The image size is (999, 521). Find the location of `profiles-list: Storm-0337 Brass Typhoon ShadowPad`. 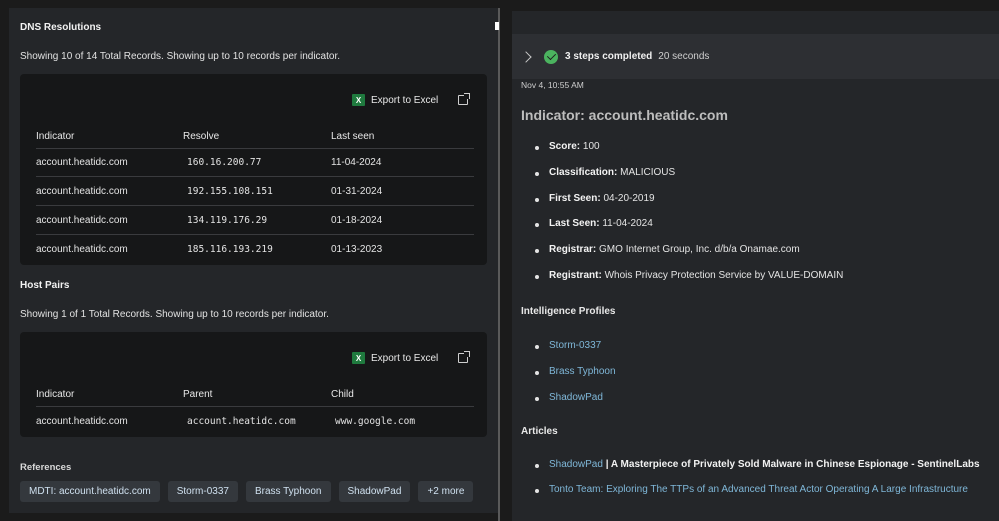

profiles-list: Storm-0337 Brass Typhoon ShadowPad is located at coordinates (575, 379).